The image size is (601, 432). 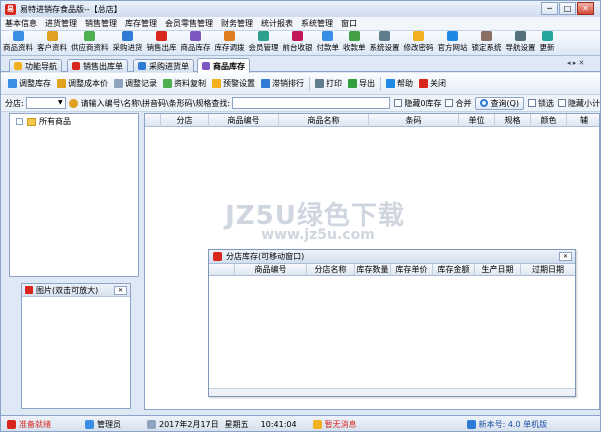 I want to click on grid-col-unit: 单位, so click(x=477, y=120).